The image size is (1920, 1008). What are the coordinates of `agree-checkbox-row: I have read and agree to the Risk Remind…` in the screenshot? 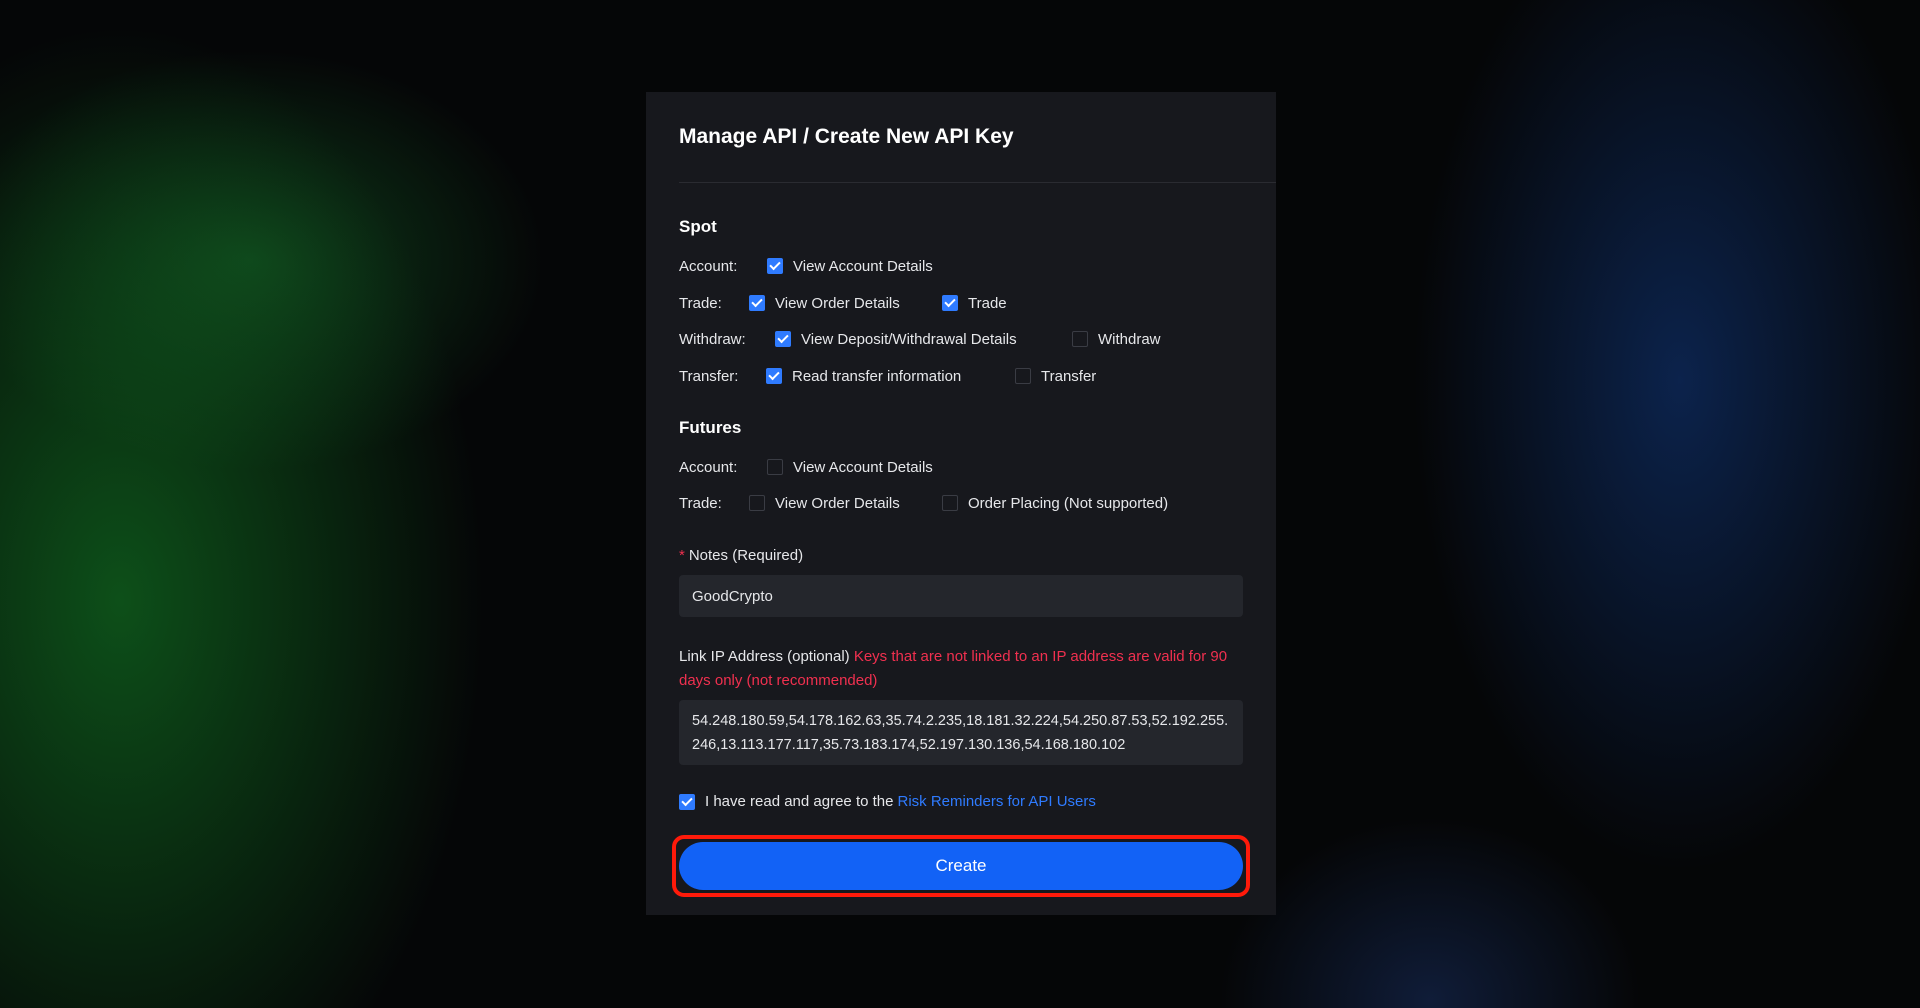 It's located at (887, 801).